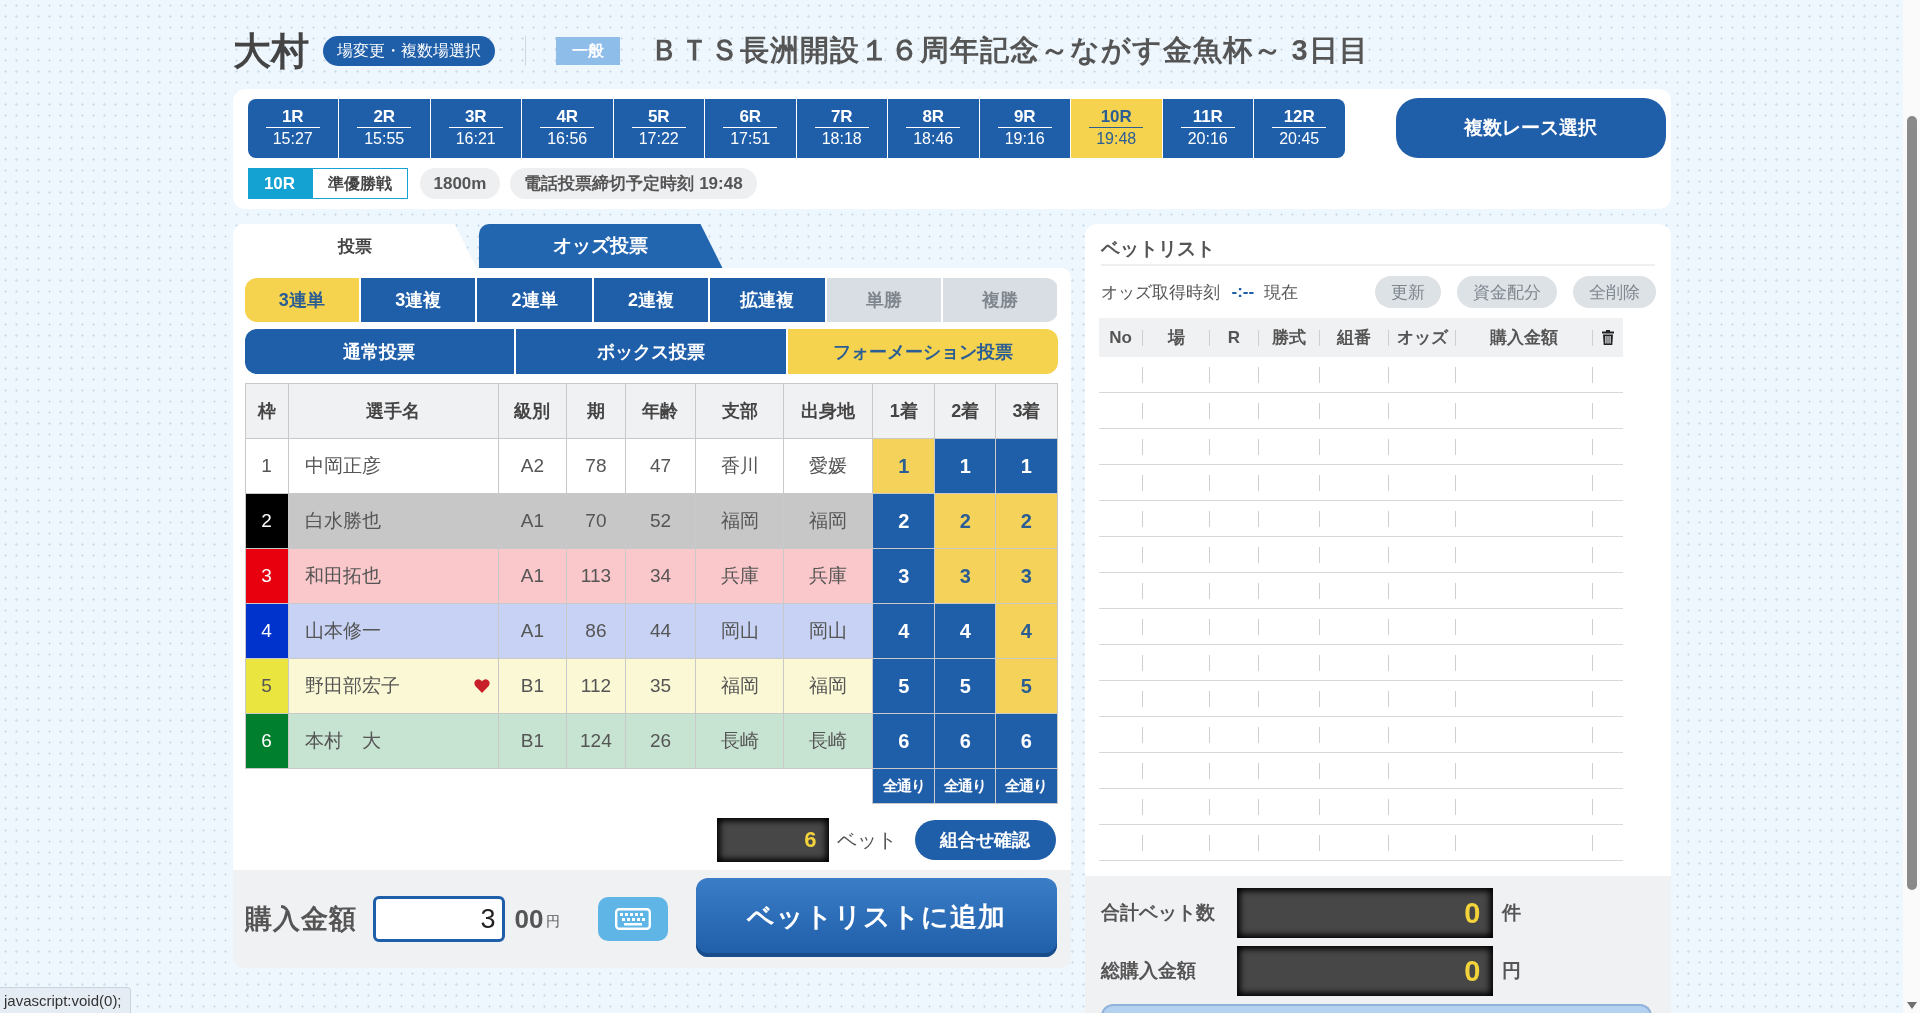 This screenshot has width=1920, height=1013. What do you see at coordinates (660, 686) in the screenshot?
I see `table-cell: 35` at bounding box center [660, 686].